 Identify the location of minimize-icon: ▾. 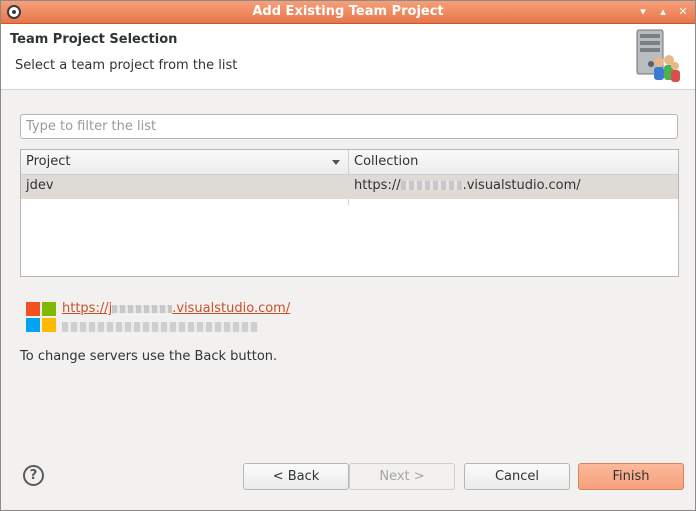
(643, 12).